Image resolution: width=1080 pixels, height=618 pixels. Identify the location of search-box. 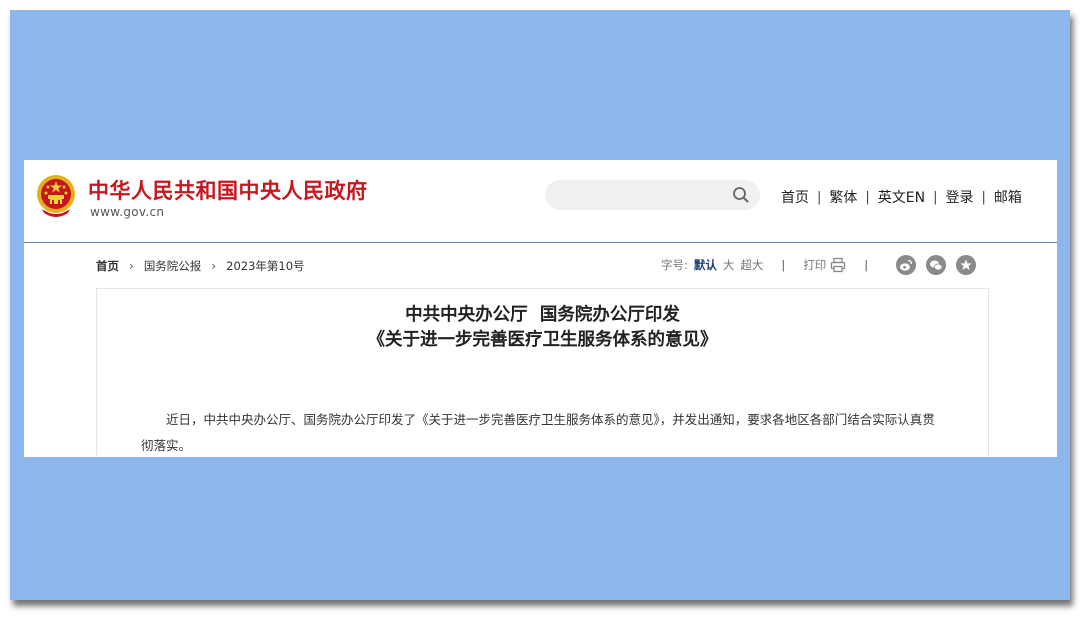
(652, 196).